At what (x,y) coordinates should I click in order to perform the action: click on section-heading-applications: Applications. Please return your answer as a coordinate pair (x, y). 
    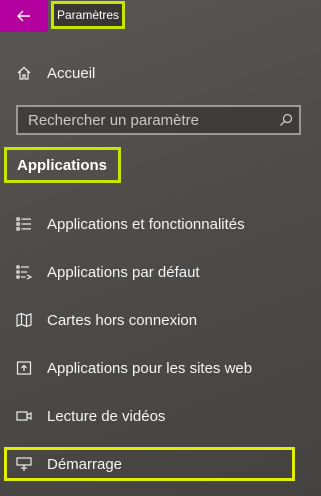
    Looking at the image, I should click on (62, 165).